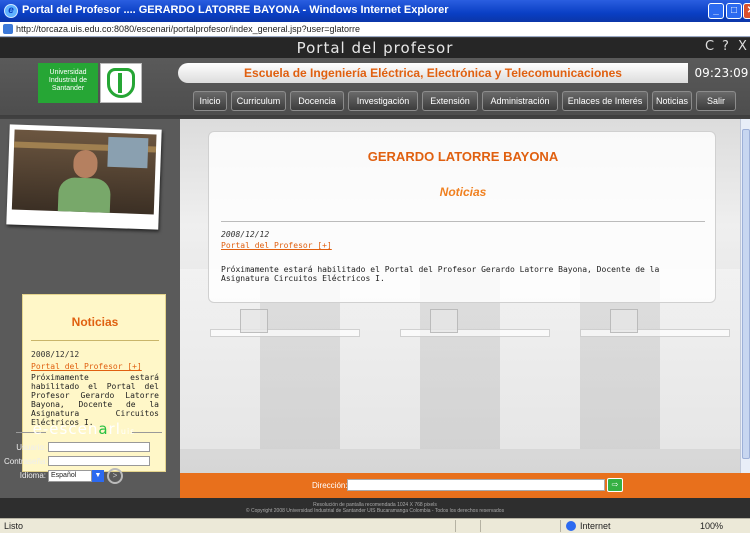 The width and height of the screenshot is (750, 533). What do you see at coordinates (721, 73) in the screenshot?
I see `clock: 09:23:09` at bounding box center [721, 73].